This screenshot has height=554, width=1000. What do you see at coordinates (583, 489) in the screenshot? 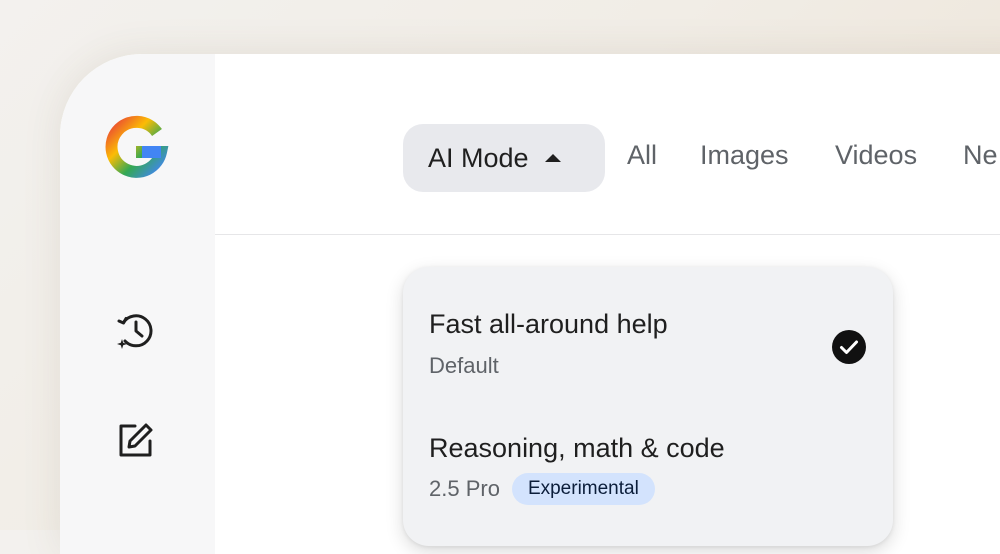
I see `experimental-badge: Experimental` at bounding box center [583, 489].